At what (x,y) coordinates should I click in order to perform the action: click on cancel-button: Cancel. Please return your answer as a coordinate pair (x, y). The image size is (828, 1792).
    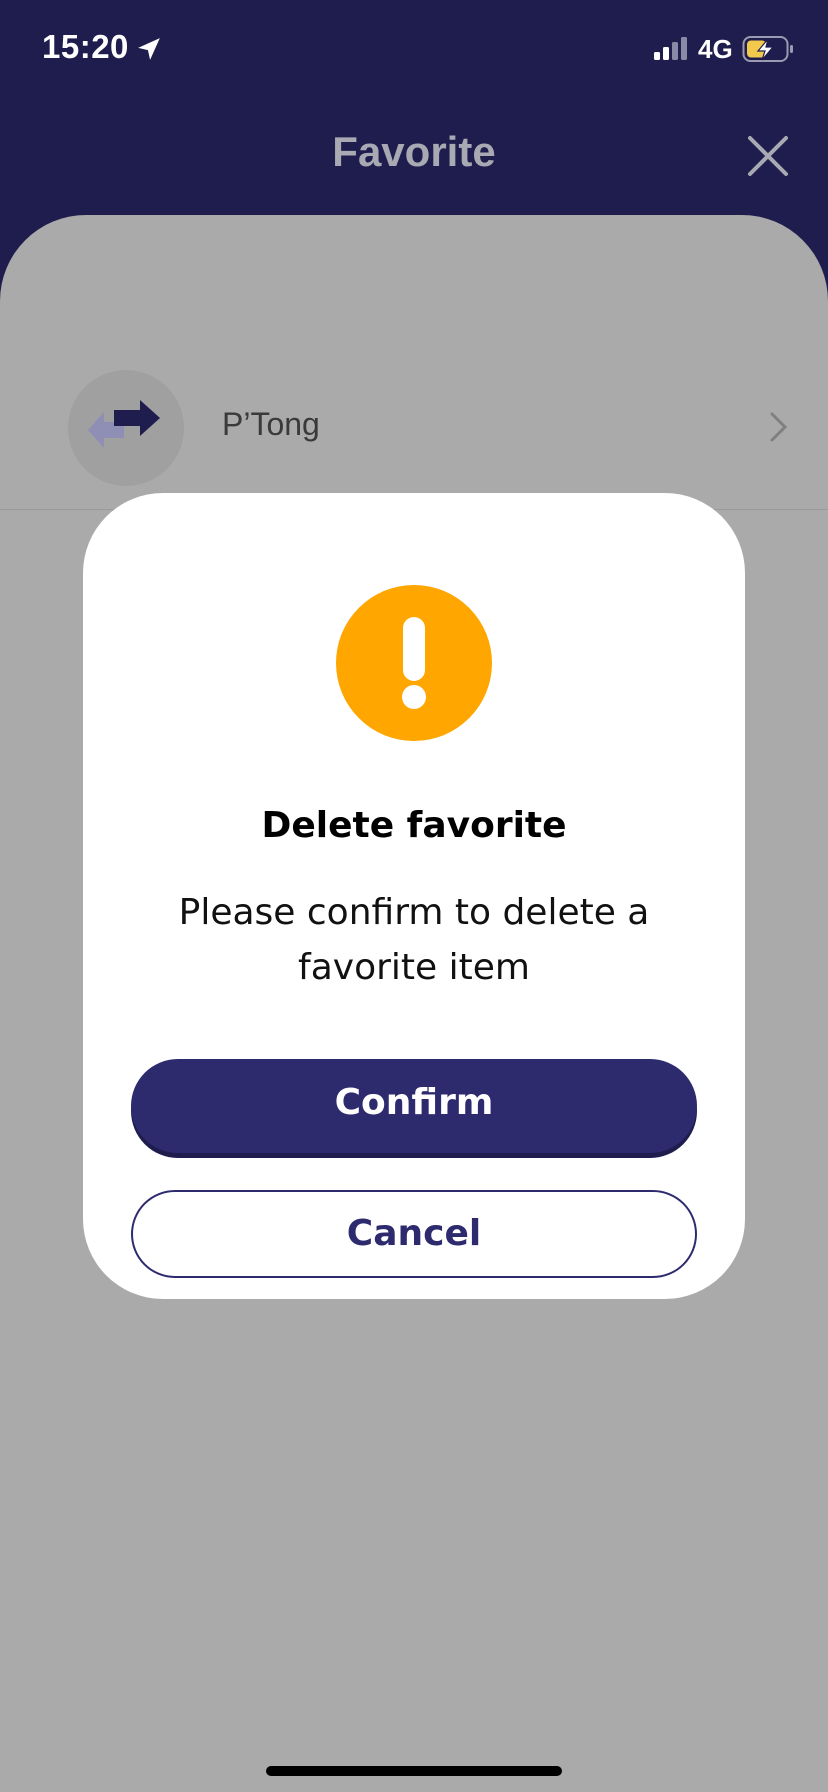
    Looking at the image, I should click on (414, 1234).